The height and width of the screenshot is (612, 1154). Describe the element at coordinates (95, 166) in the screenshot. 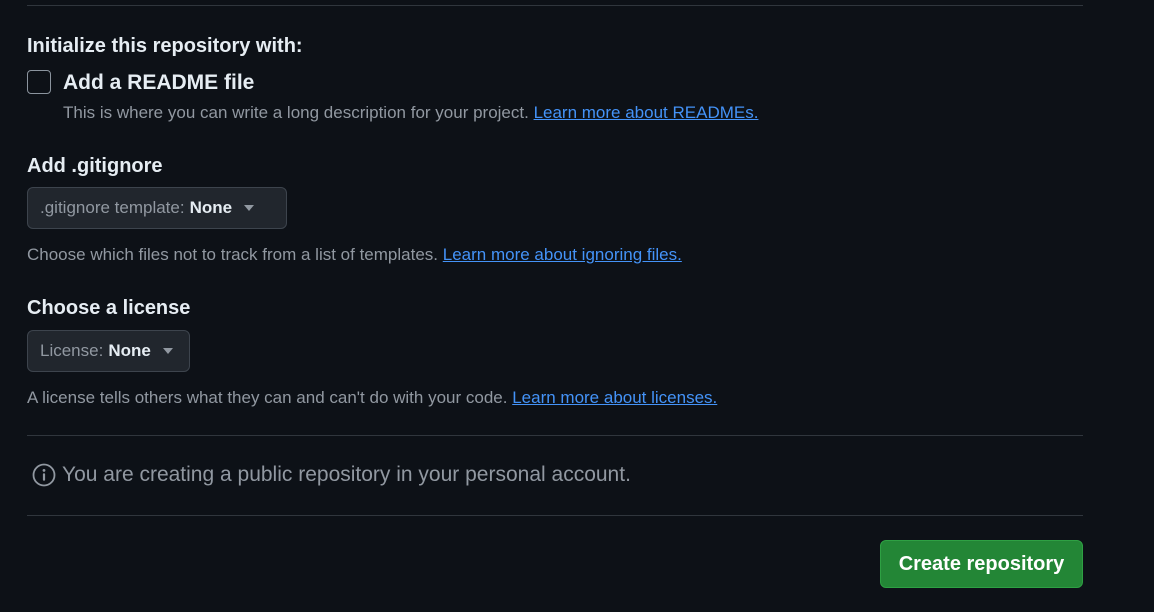

I see `gitignore-heading: Add .gitignore` at that location.